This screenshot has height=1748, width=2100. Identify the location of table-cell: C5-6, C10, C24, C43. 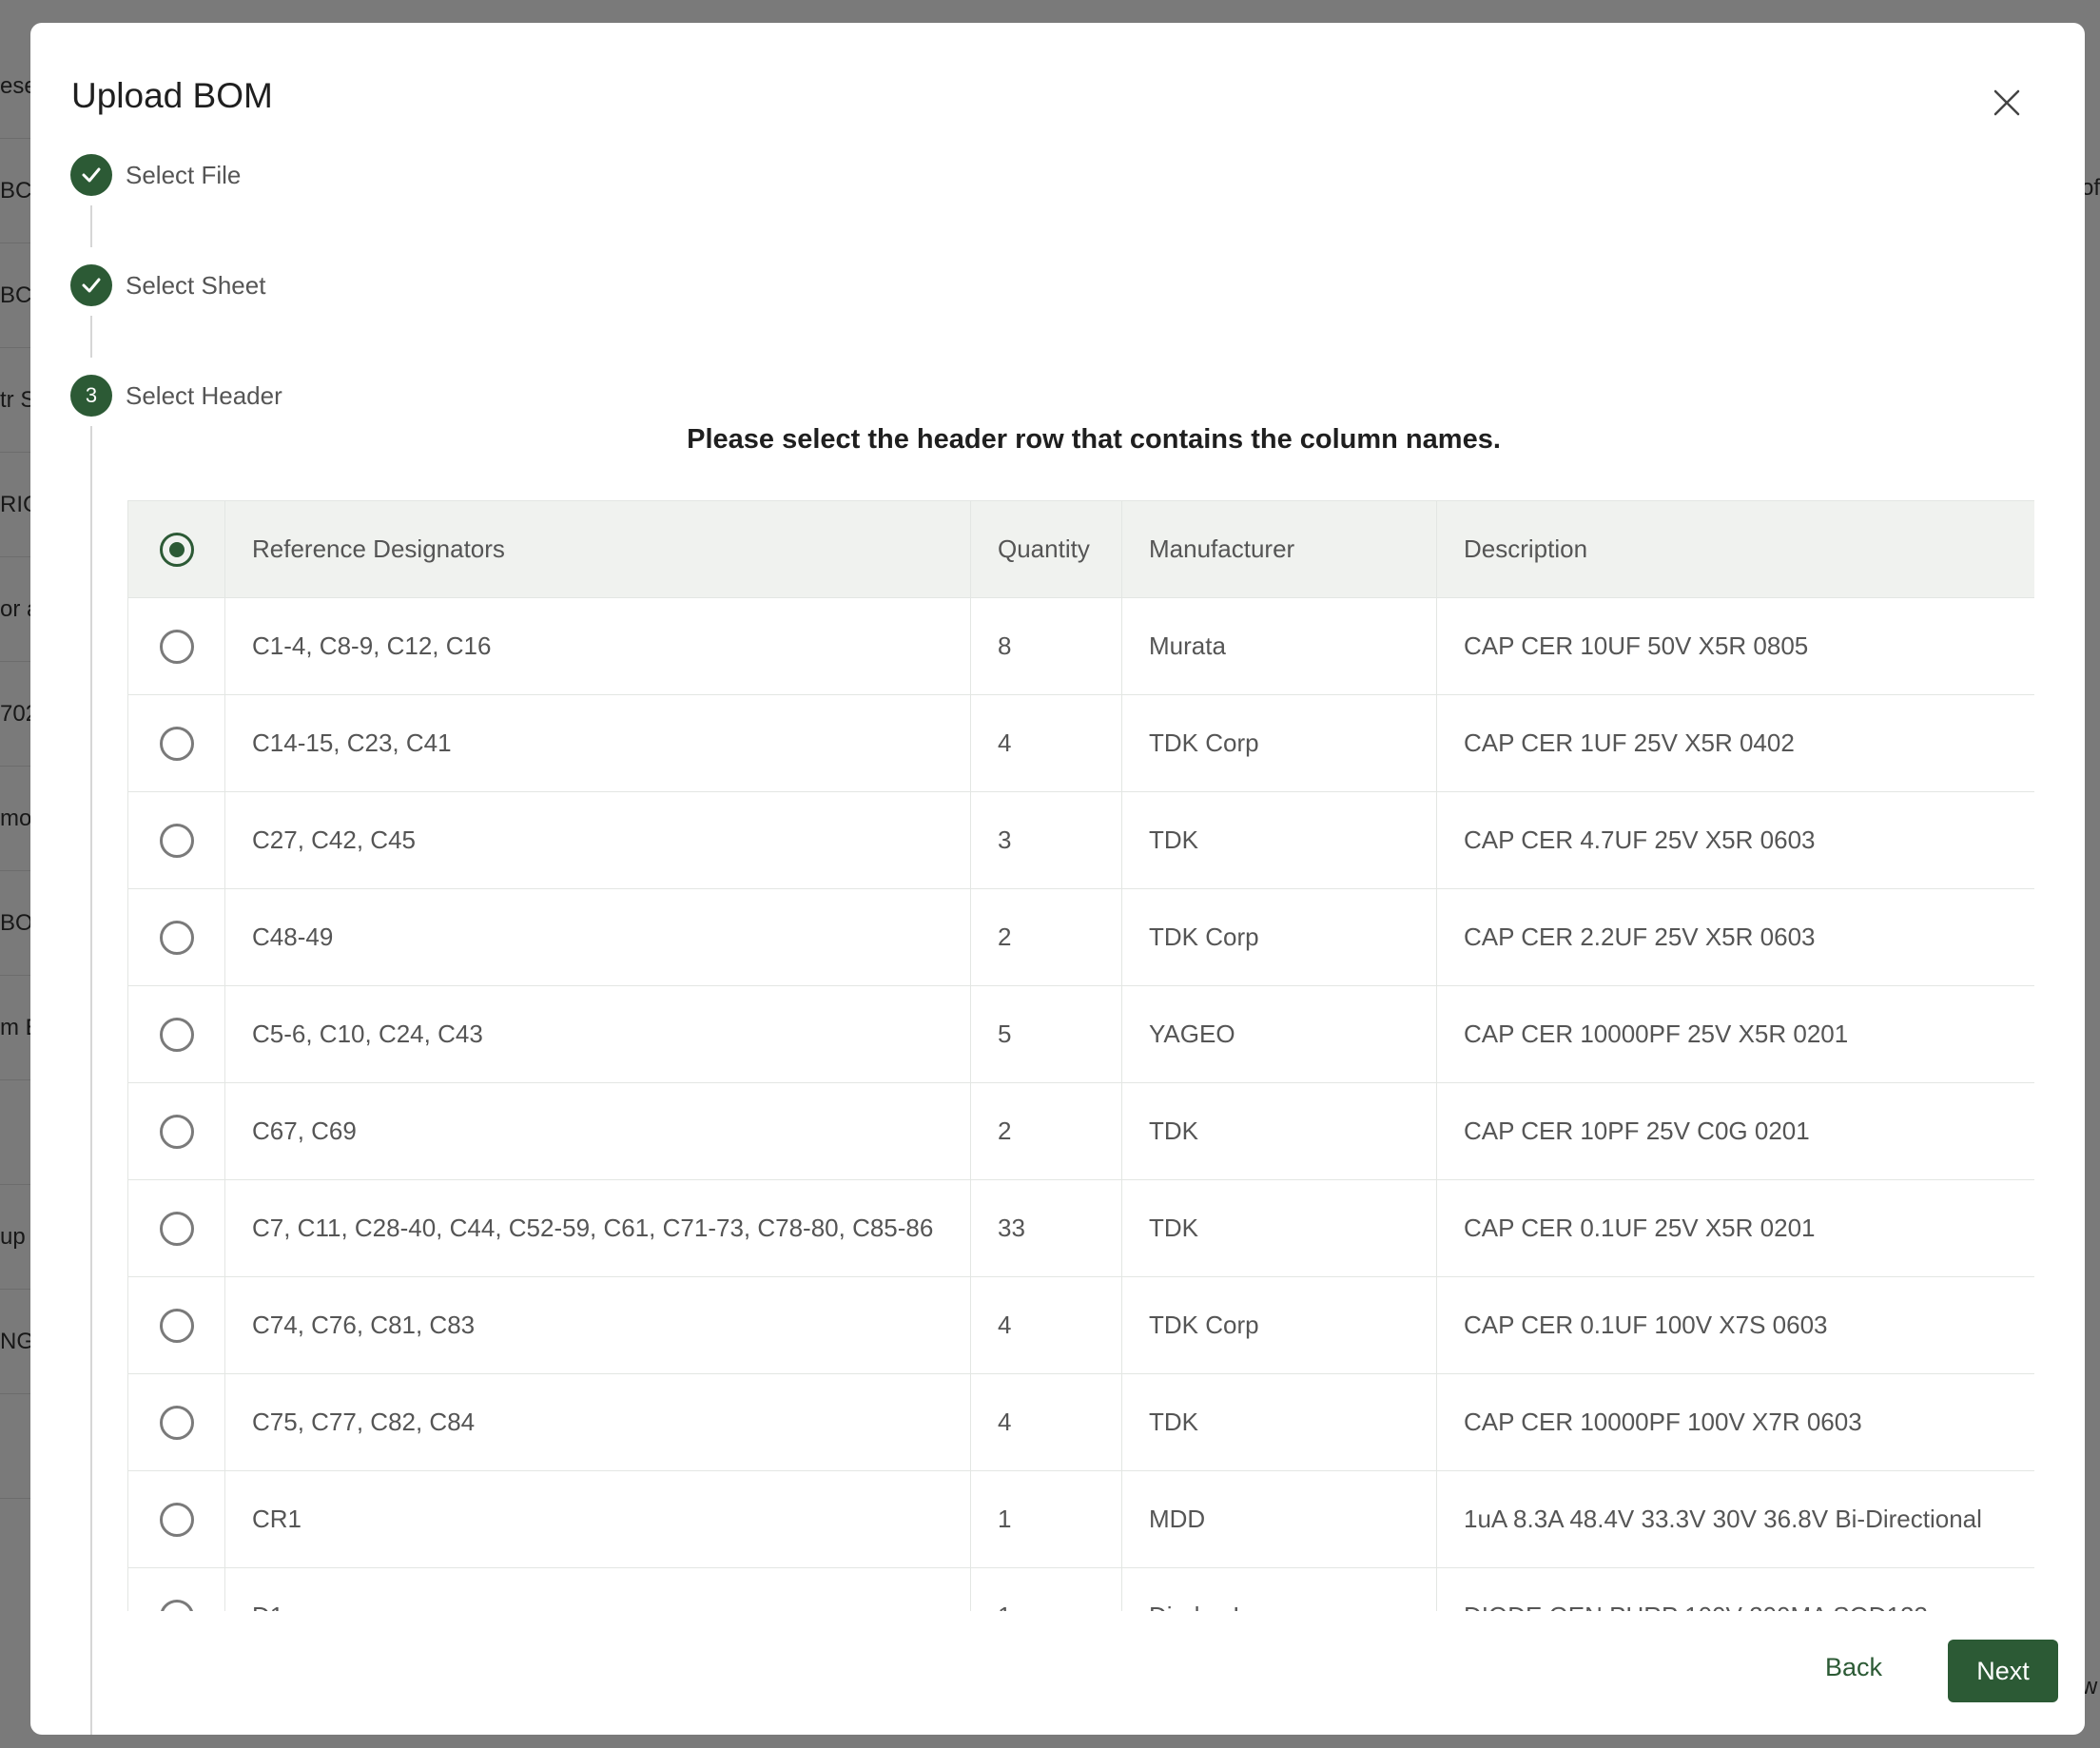
(597, 1034).